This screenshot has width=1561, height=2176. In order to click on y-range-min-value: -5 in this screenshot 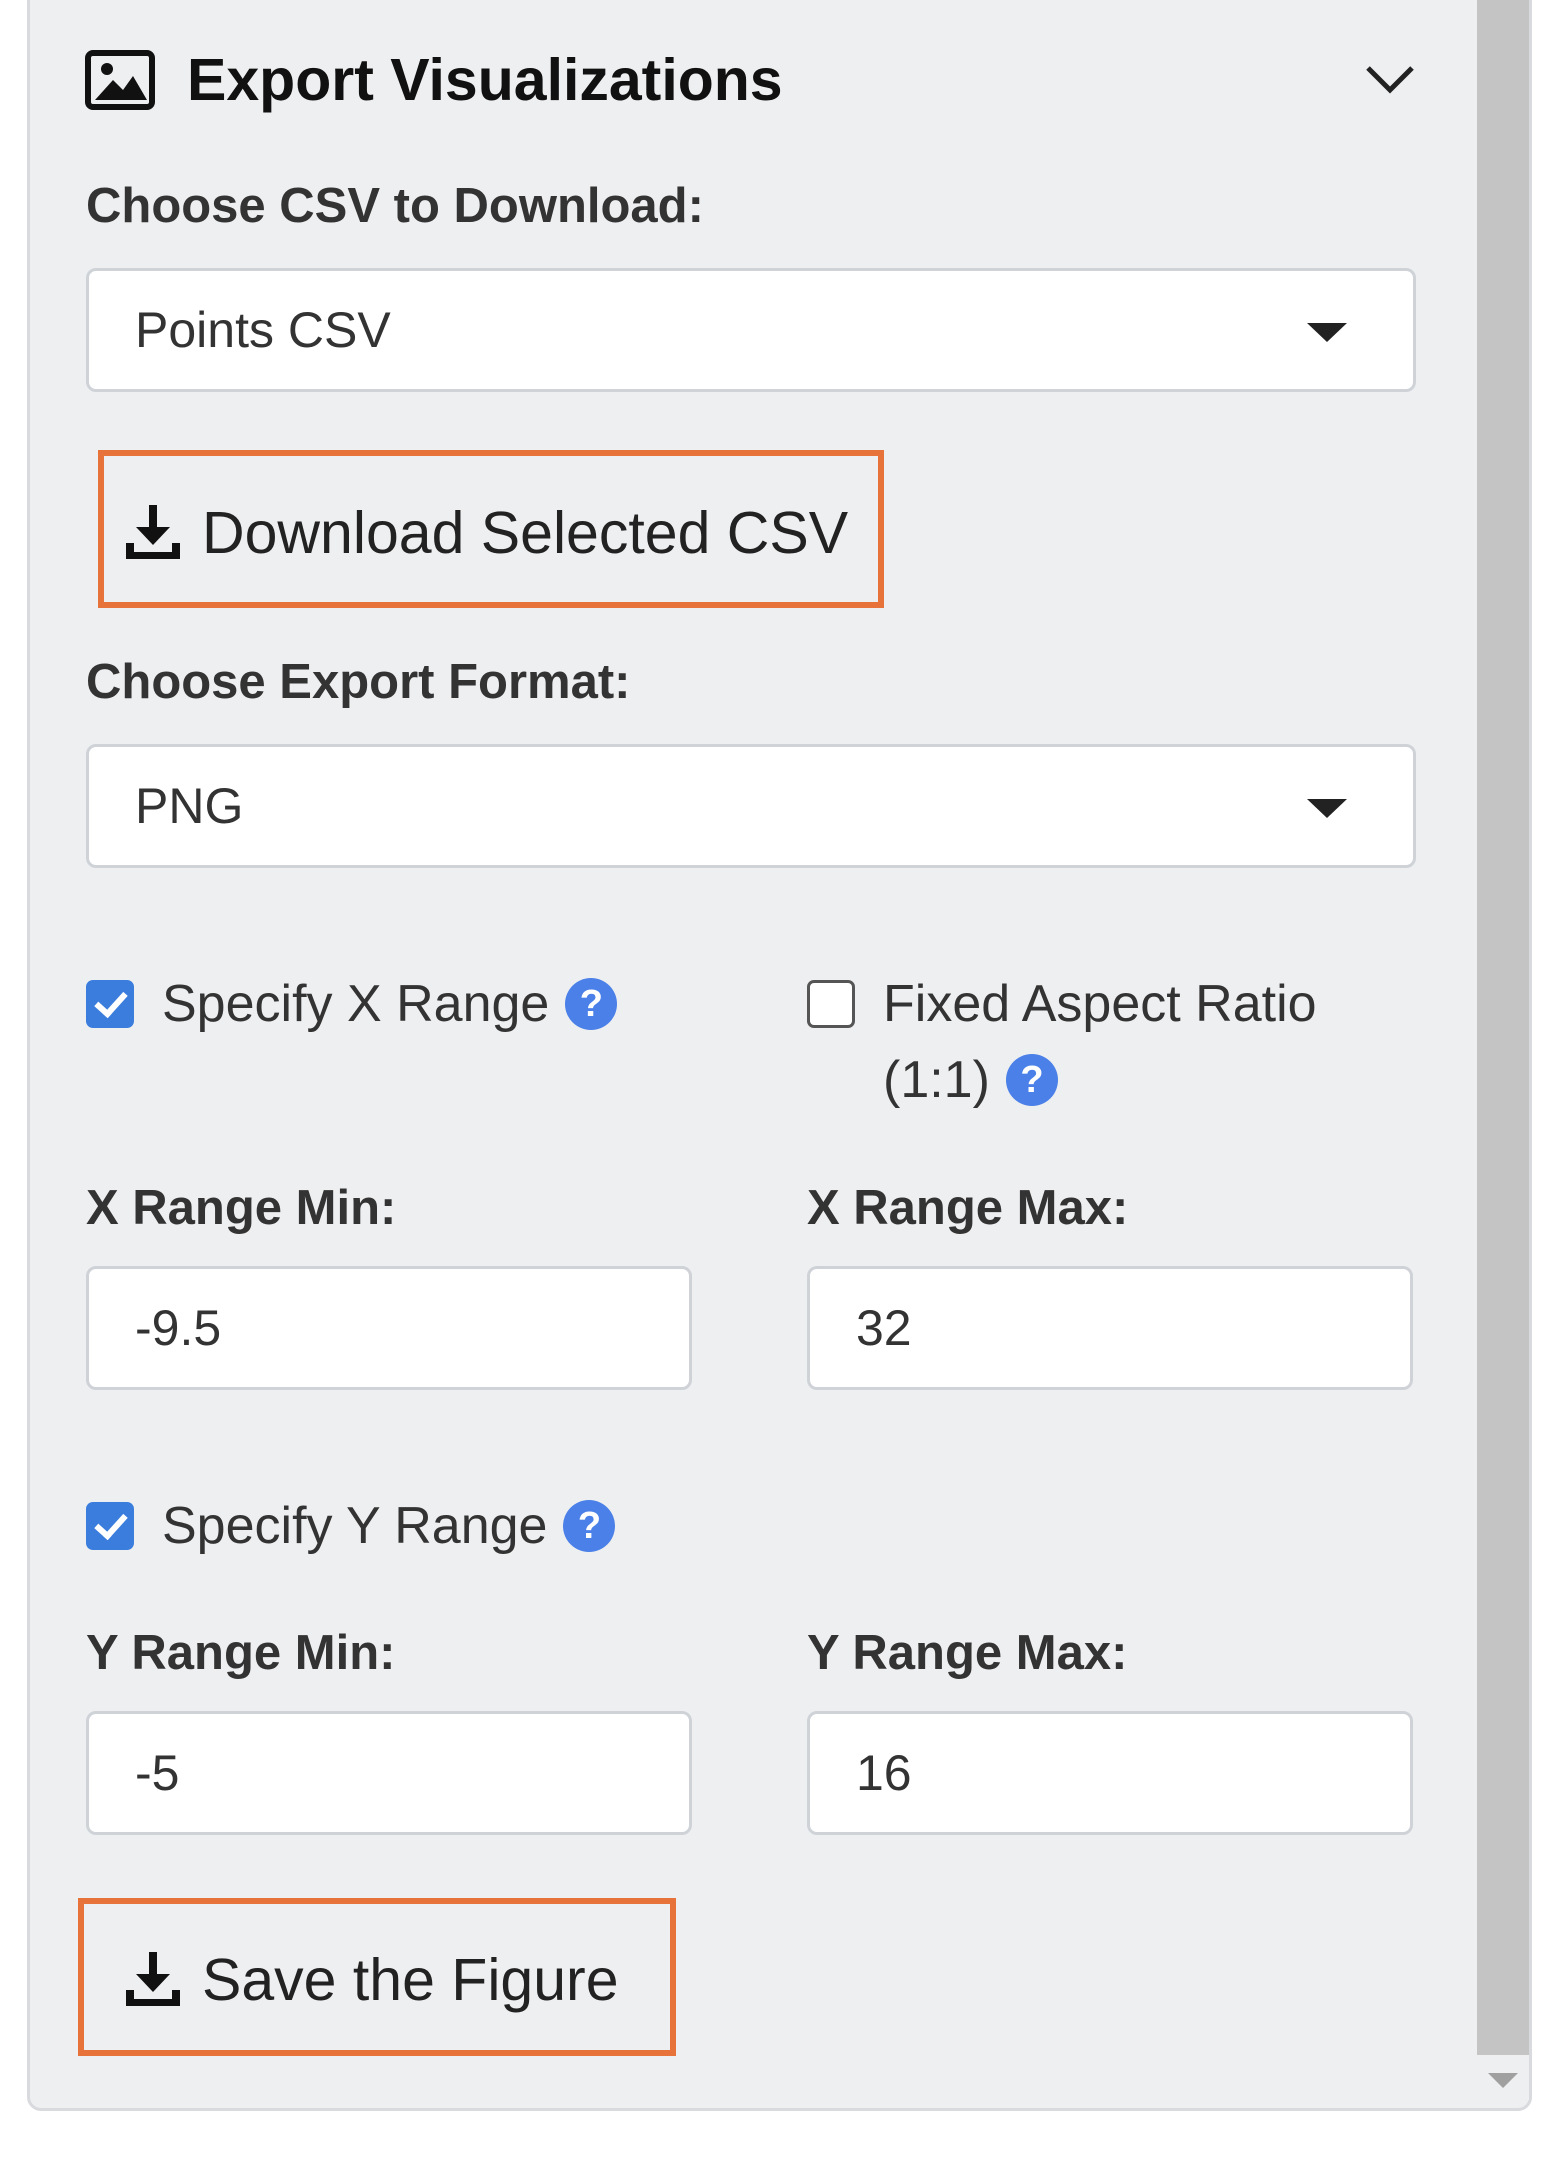, I will do `click(157, 1773)`.